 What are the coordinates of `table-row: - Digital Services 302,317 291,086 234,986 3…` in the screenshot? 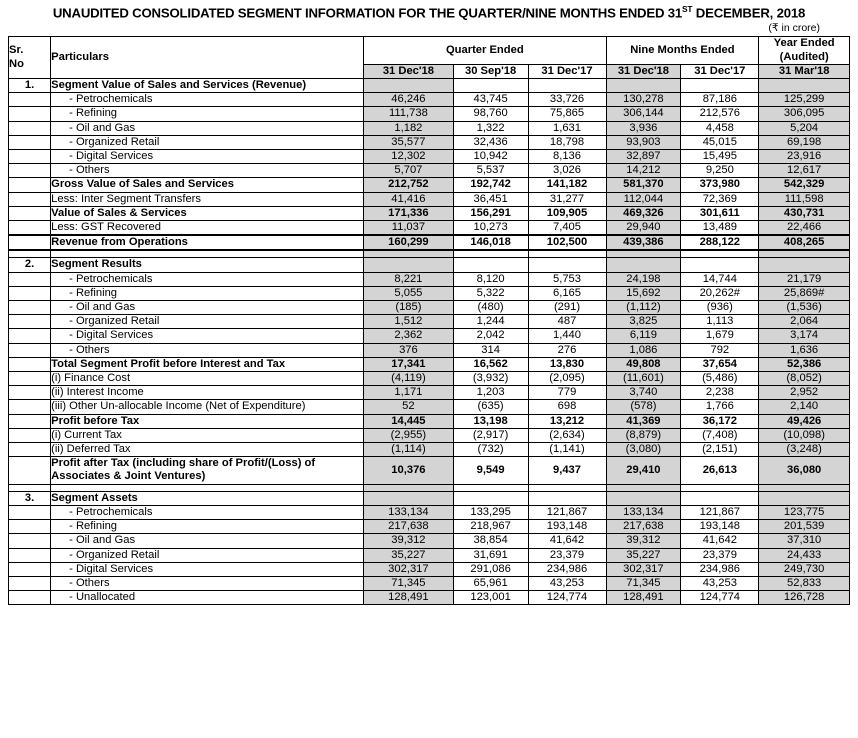 It's located at (428, 569).